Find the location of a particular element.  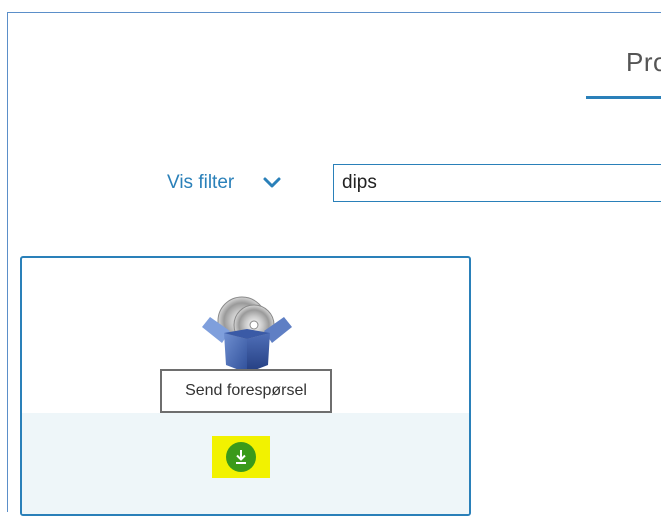

active-tab-indicator is located at coordinates (623, 97).